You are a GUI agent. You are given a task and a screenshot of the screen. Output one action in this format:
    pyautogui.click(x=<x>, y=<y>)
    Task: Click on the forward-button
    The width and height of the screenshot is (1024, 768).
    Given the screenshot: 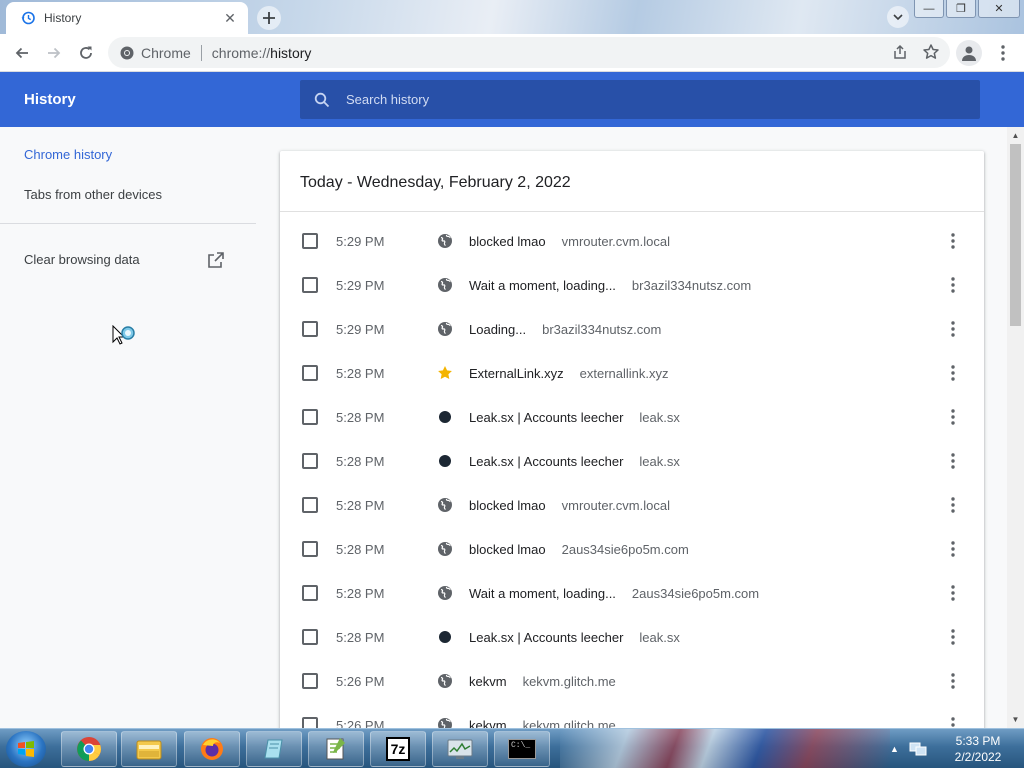 What is the action you would take?
    pyautogui.click(x=54, y=53)
    